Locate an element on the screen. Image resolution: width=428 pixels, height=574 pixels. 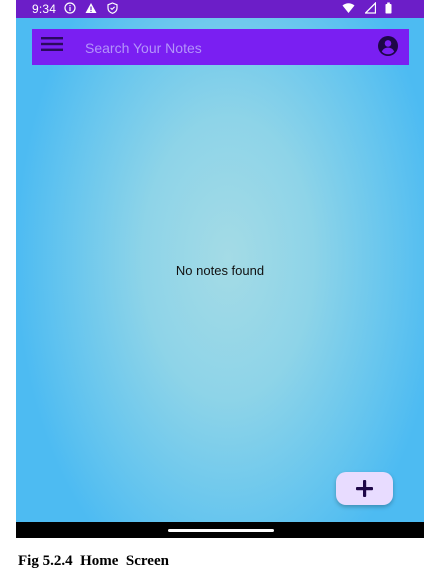
add-note-button is located at coordinates (364, 488).